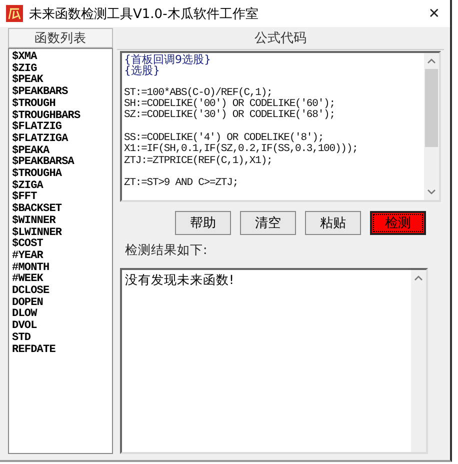 The width and height of the screenshot is (458, 464). Describe the element at coordinates (62, 175) in the screenshot. I see `list-item: $TROUGHA` at that location.